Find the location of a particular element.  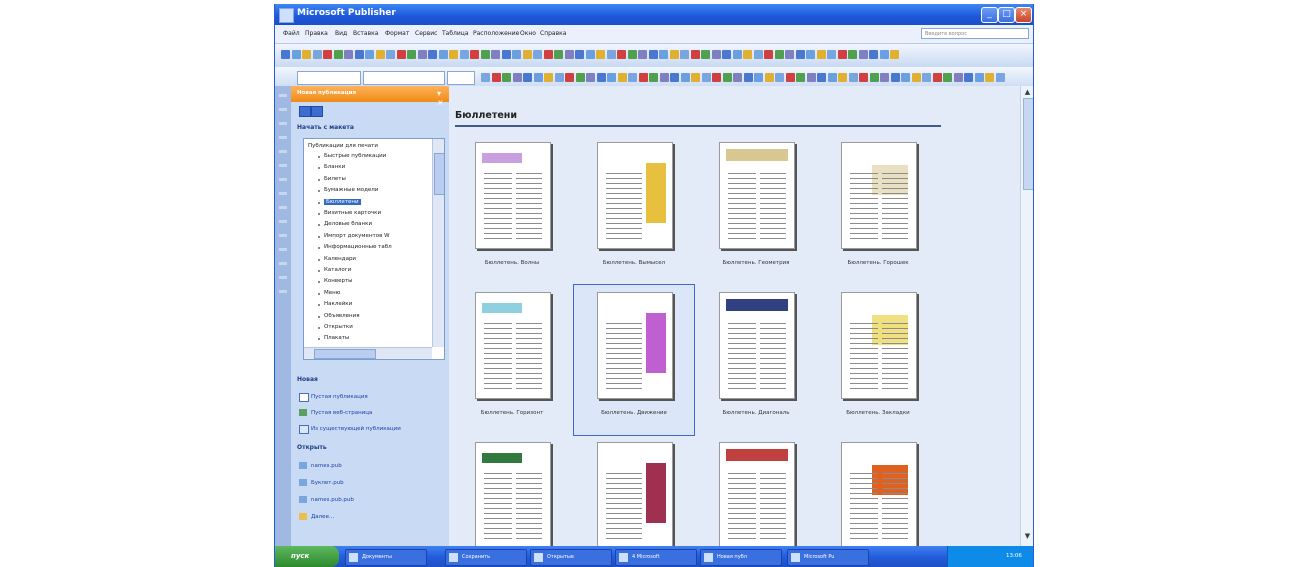

style-dropdown is located at coordinates (329, 78).